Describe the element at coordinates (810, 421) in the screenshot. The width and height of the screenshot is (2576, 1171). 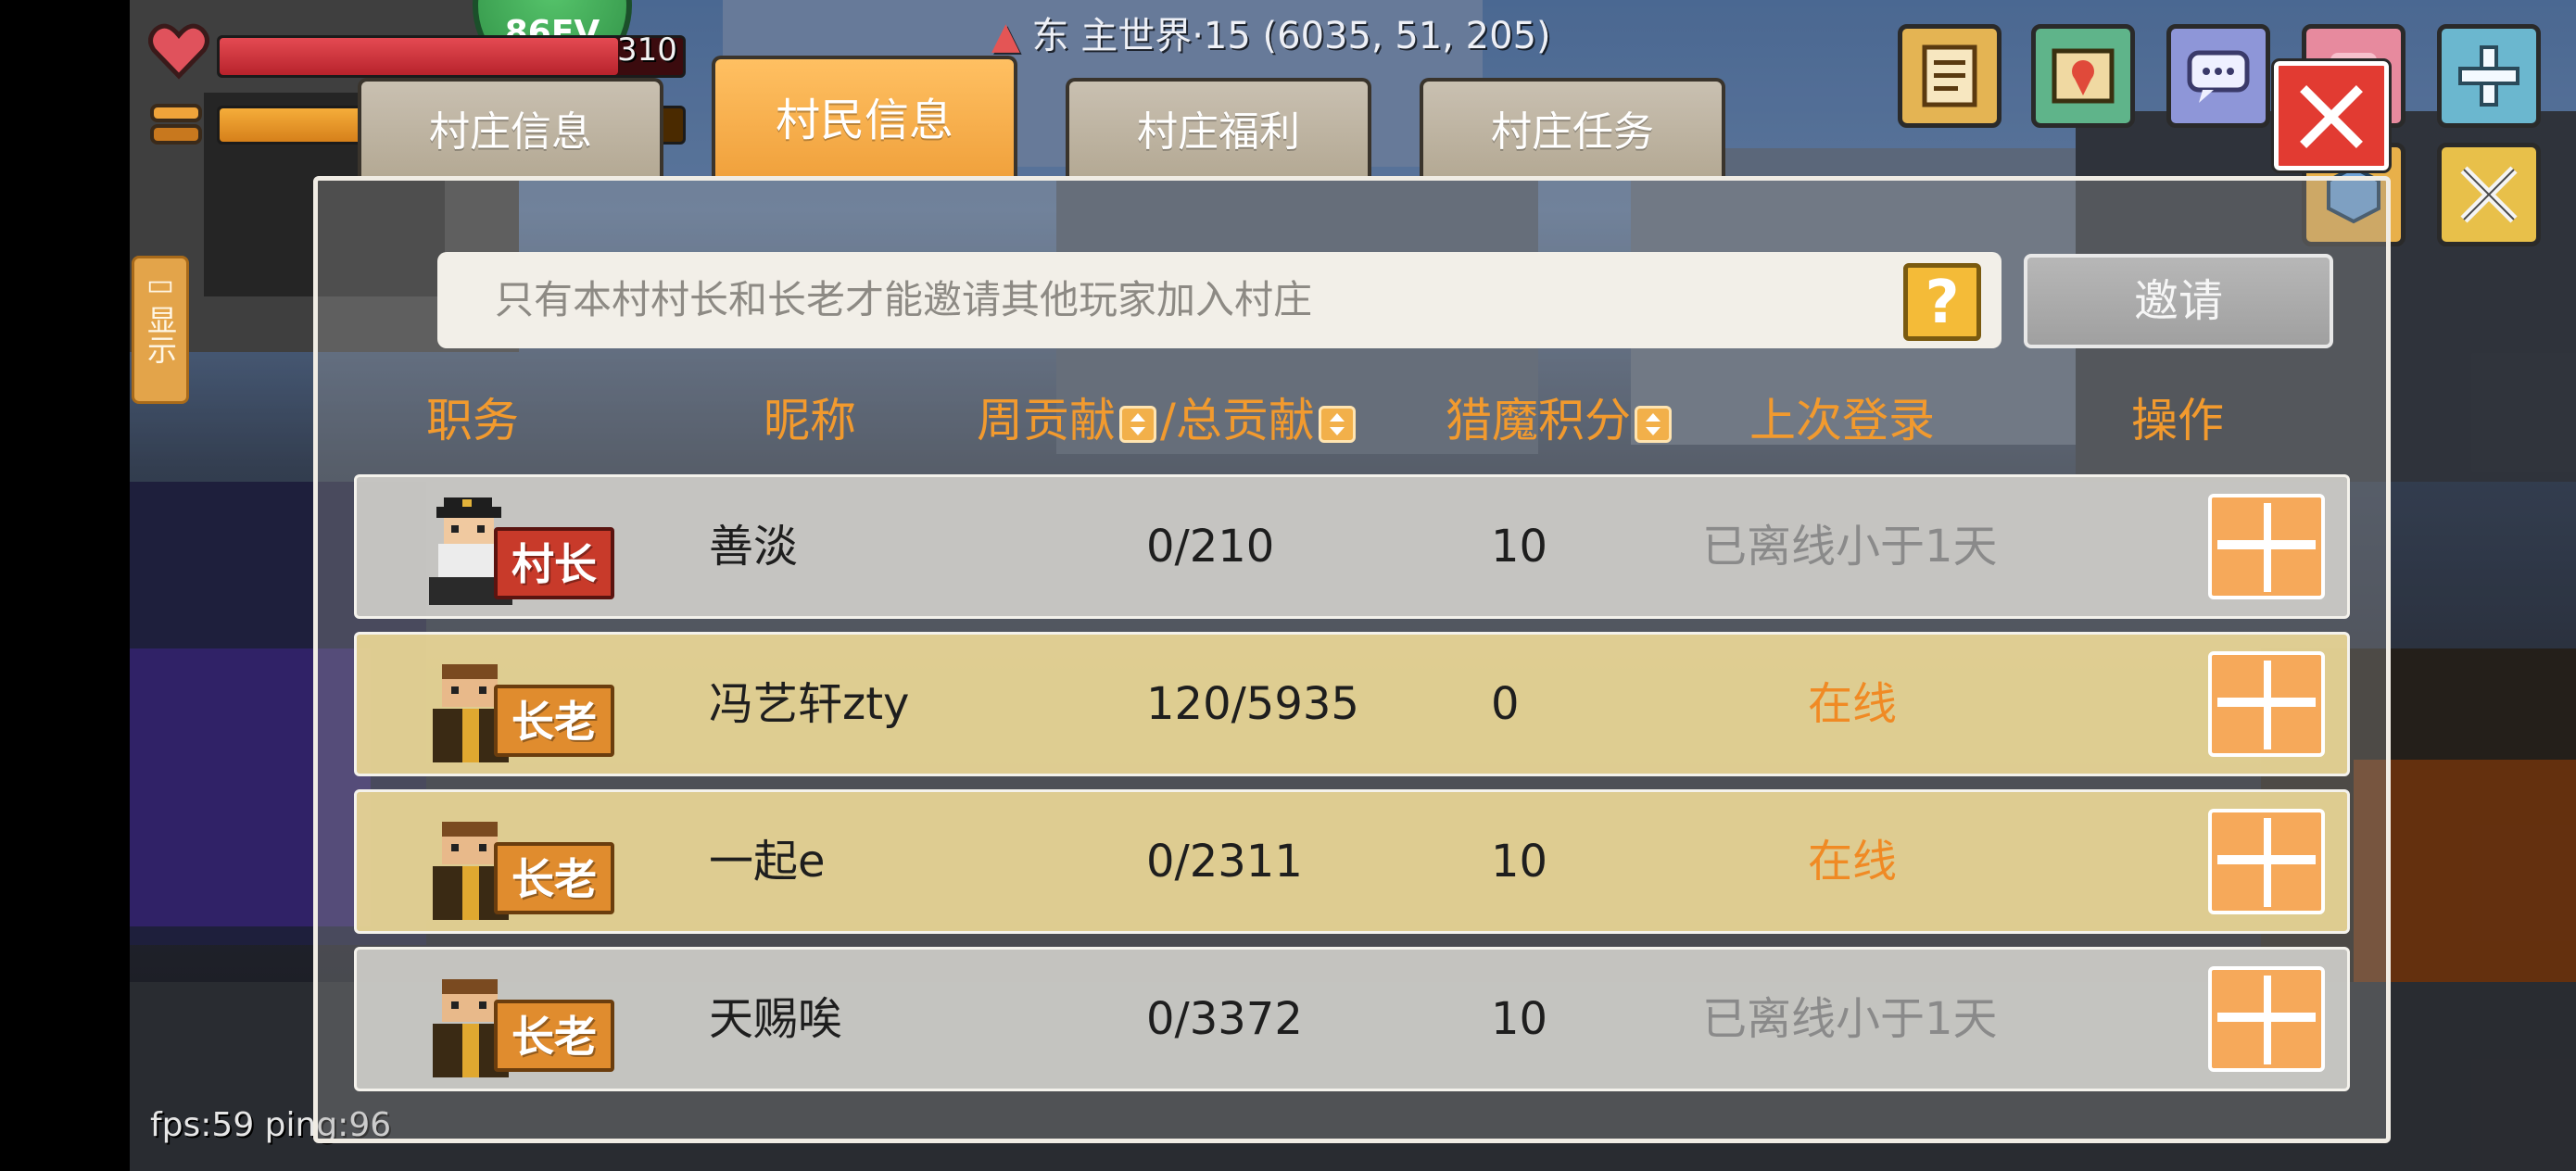
I see `header-nickname: 昵称` at that location.